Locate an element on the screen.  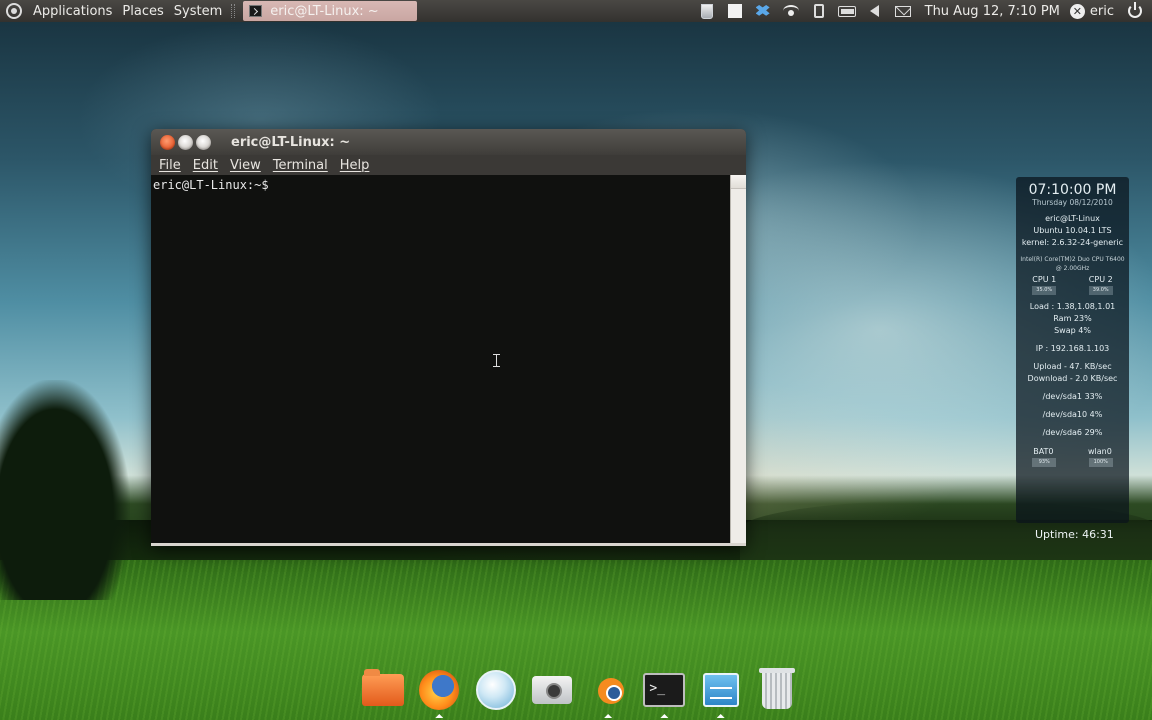
panel-separator is located at coordinates (233, 11).